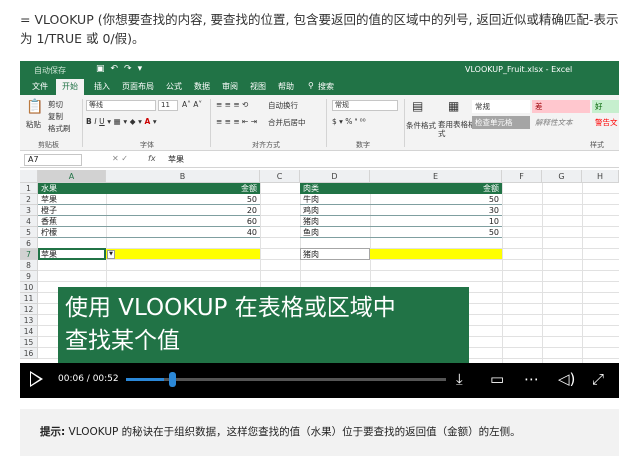  Describe the element at coordinates (29, 287) in the screenshot. I see `row-header: 10` at that location.